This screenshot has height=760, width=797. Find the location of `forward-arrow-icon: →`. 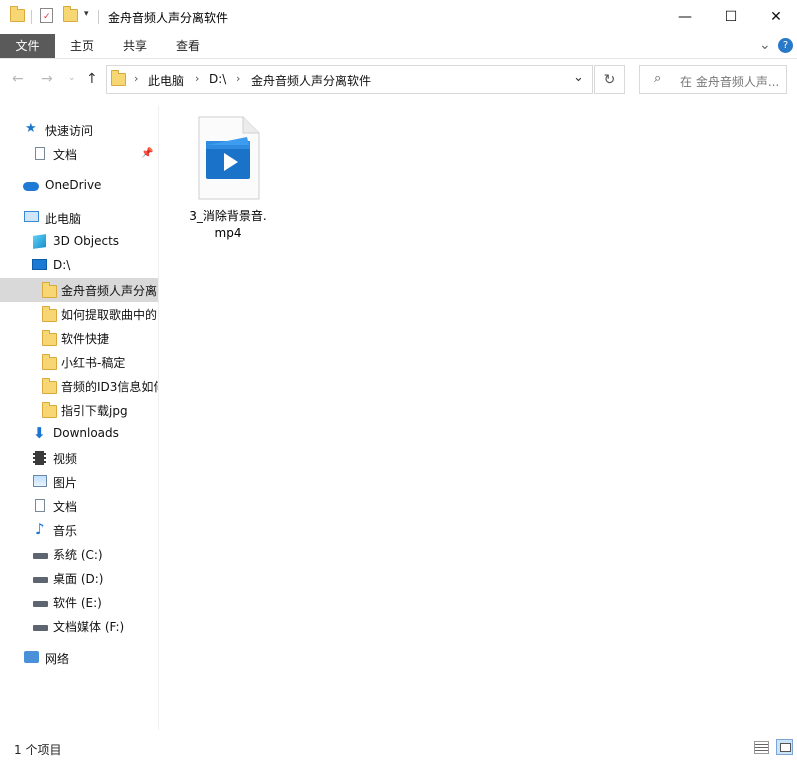

forward-arrow-icon: → is located at coordinates (47, 79).